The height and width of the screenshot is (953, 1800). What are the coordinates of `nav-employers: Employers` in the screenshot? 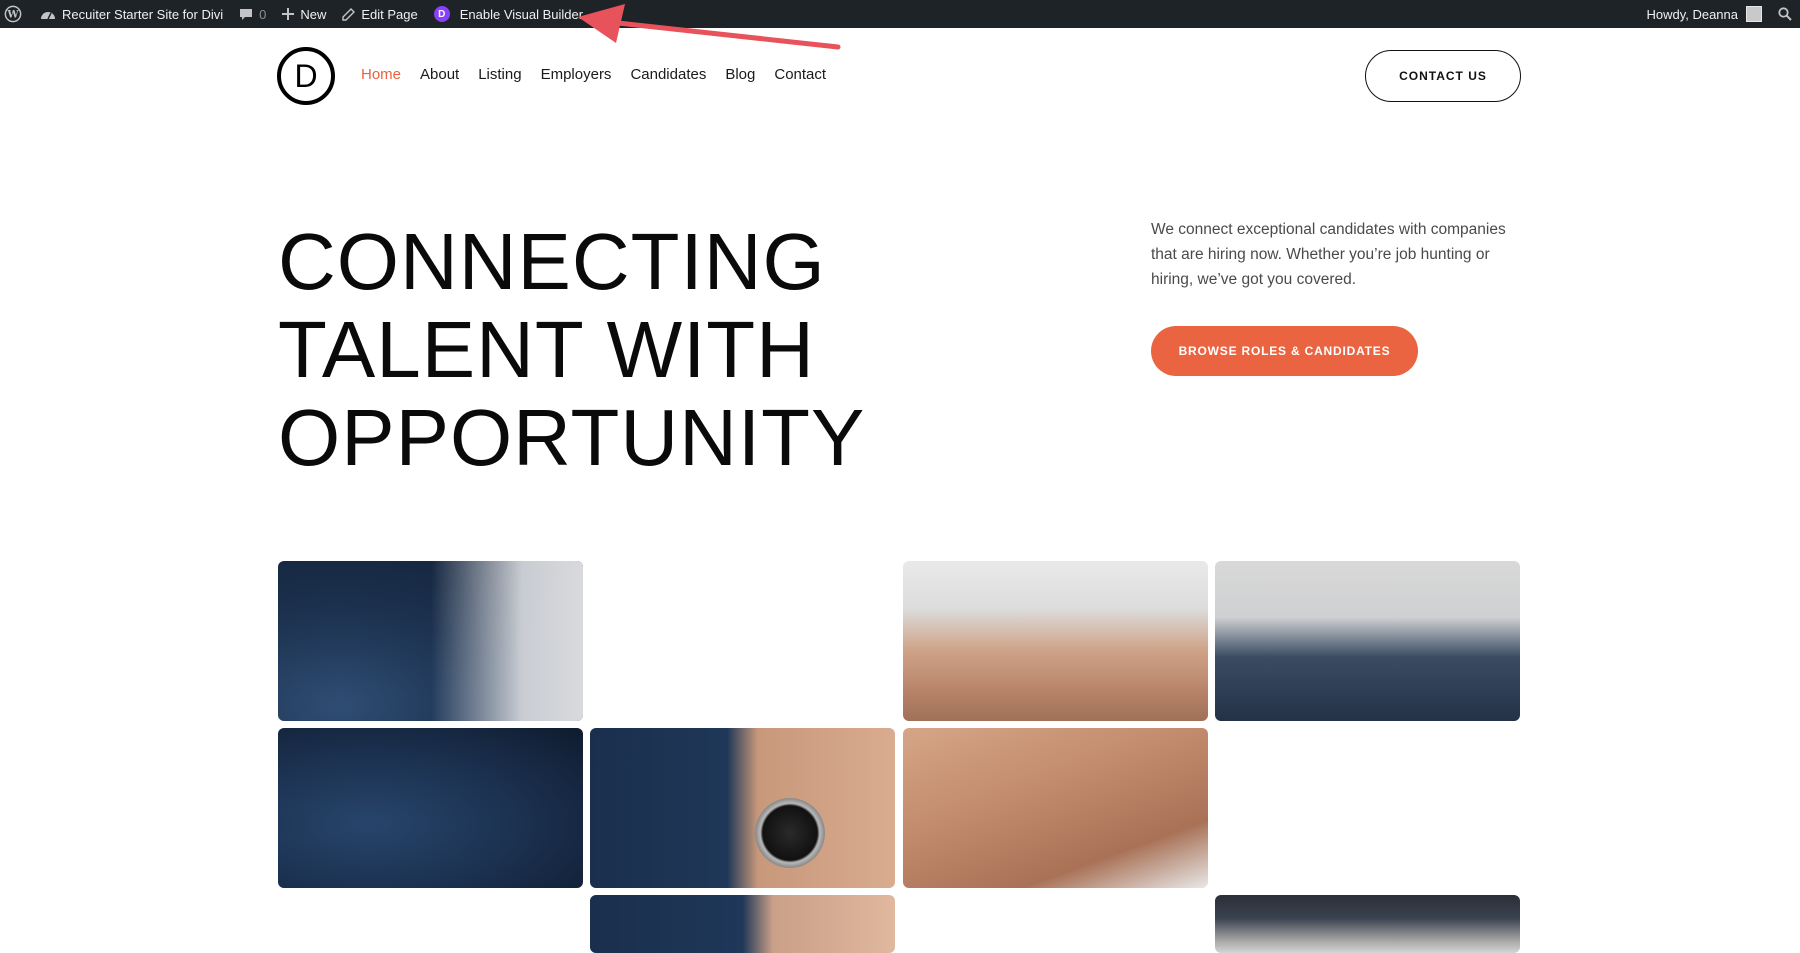 It's located at (576, 74).